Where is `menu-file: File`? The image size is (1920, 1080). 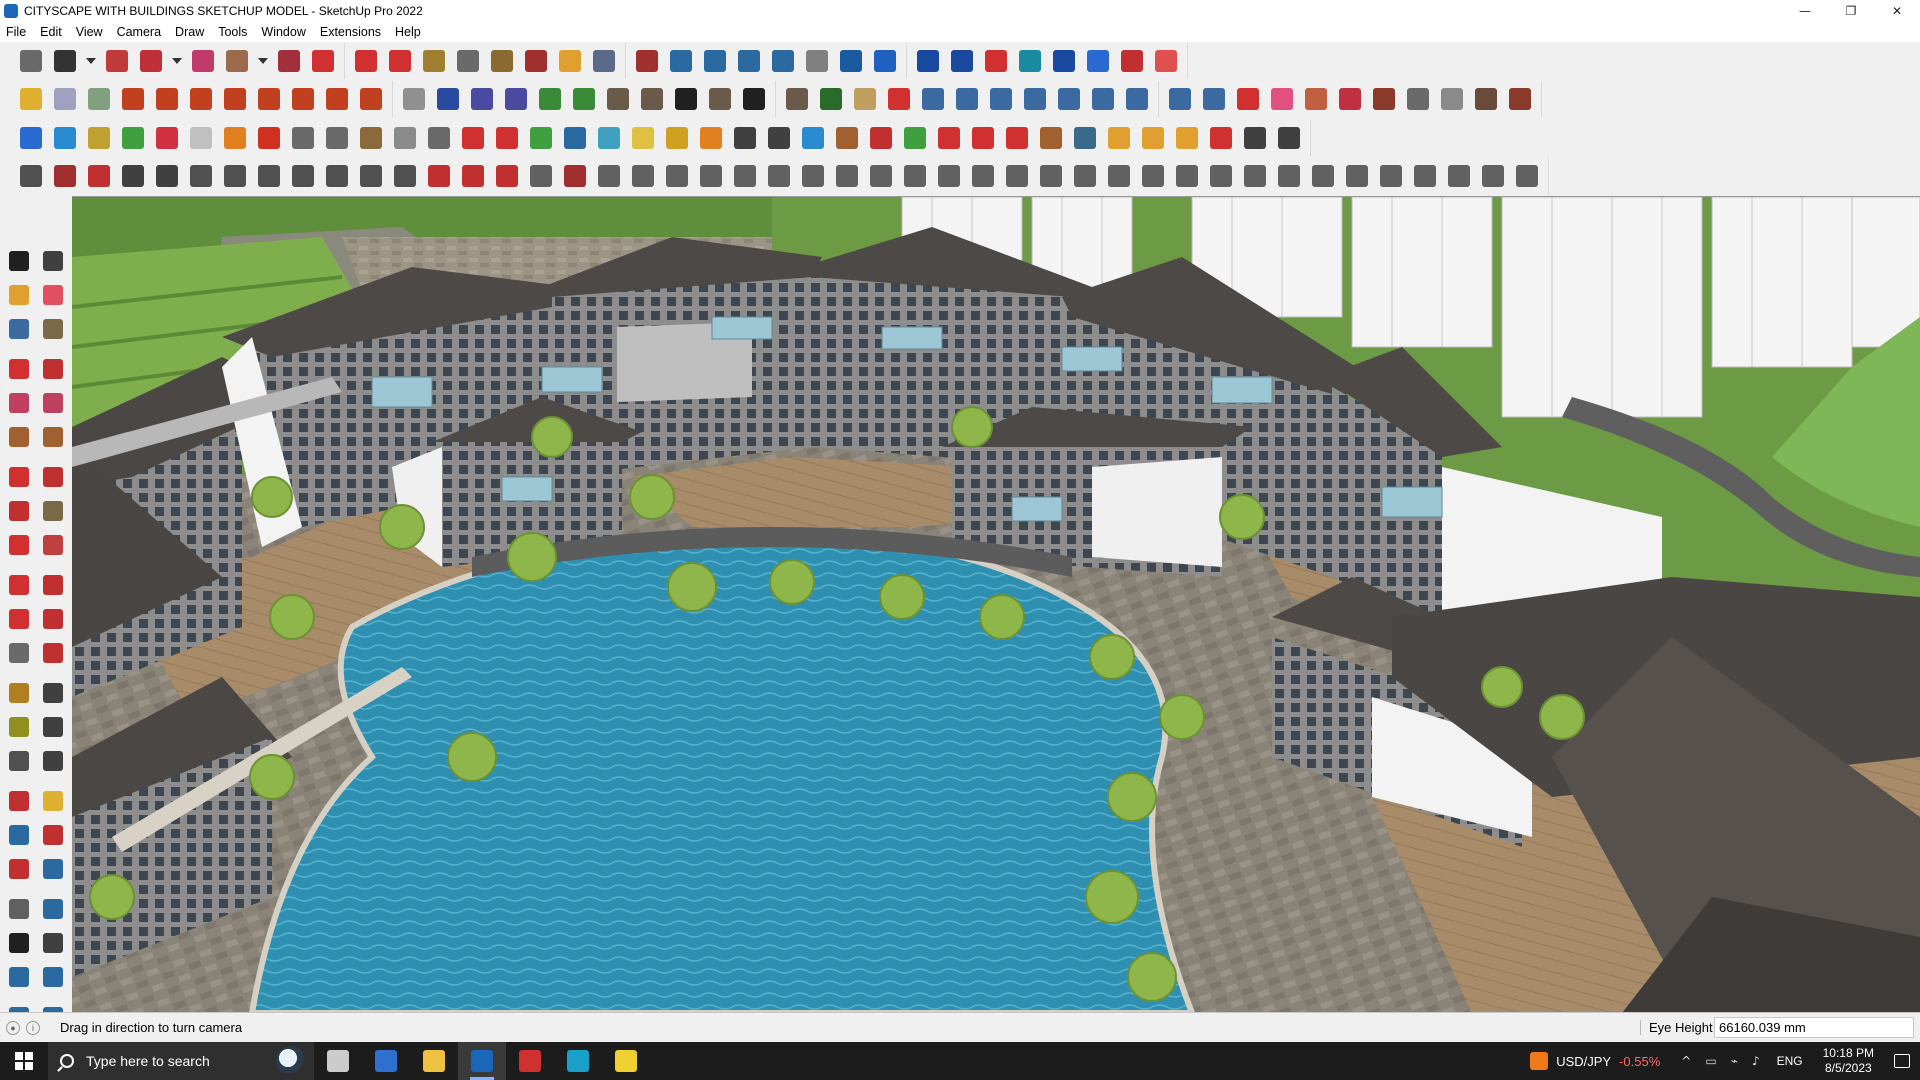 menu-file: File is located at coordinates (16, 32).